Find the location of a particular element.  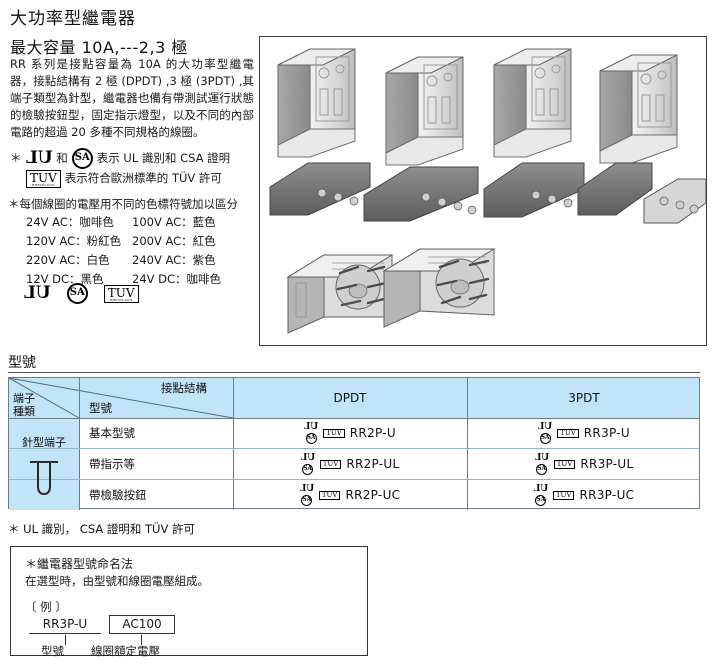

header-terminal-kind: 端子 種類 is located at coordinates (24, 405).